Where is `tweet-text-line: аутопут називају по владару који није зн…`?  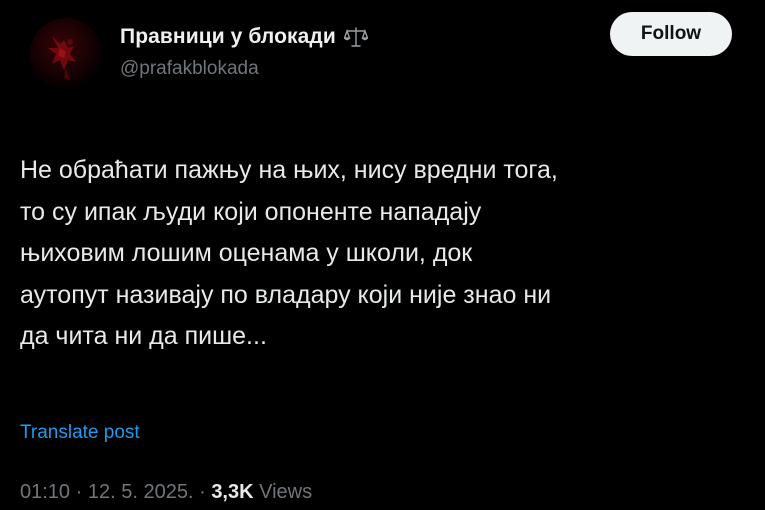 tweet-text-line: аутопут називају по владару који није зн… is located at coordinates (286, 294).